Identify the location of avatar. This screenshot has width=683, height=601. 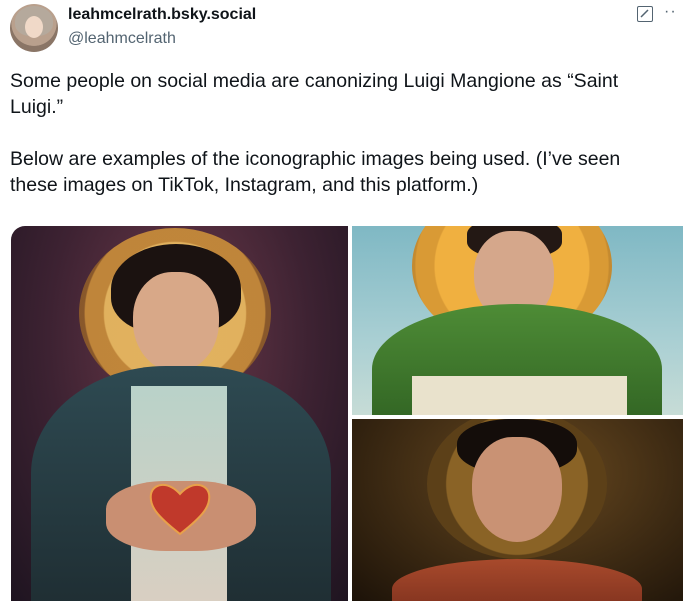
(34, 28).